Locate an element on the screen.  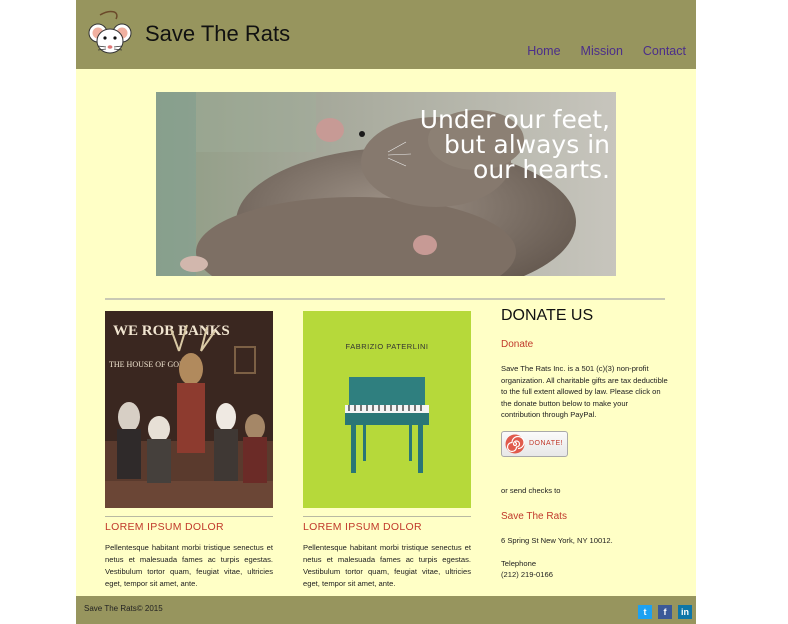
site-title: Save The Rats is located at coordinates (217, 34).